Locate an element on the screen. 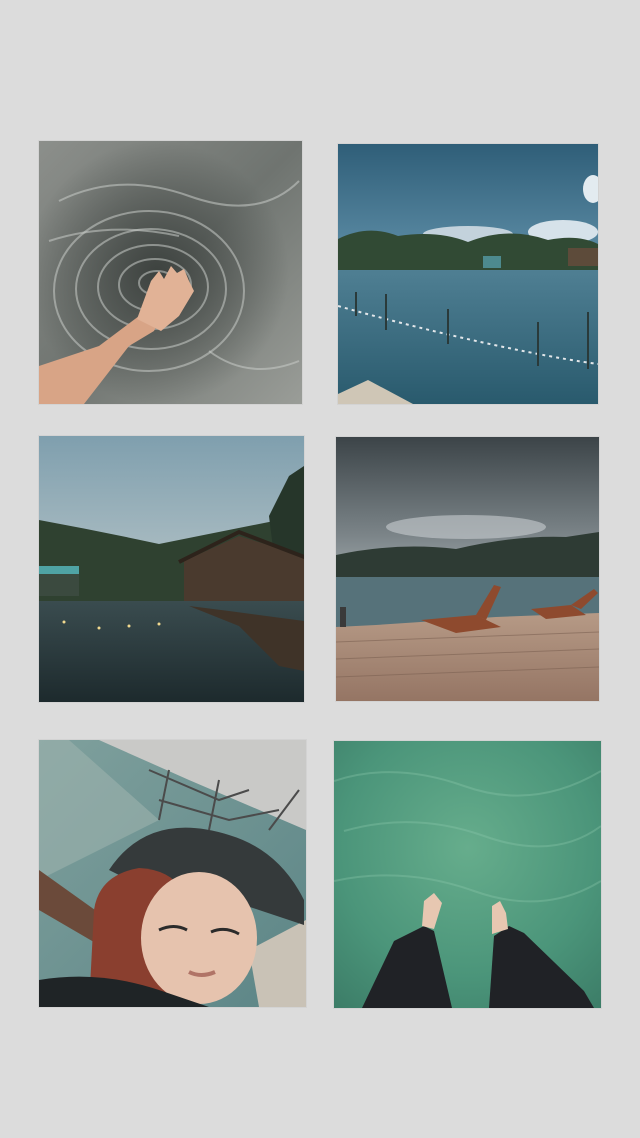  photo-selfie-on-pier is located at coordinates (172, 873).